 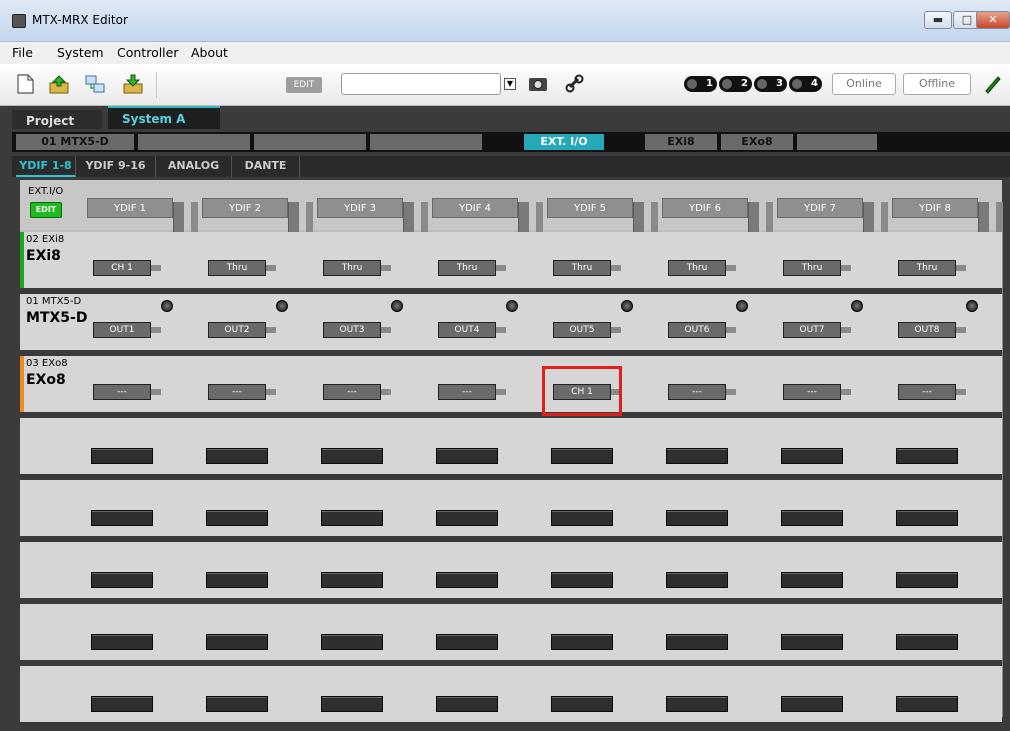 What do you see at coordinates (564, 142) in the screenshot?
I see `device-tab-ext-io: EXT. I/O` at bounding box center [564, 142].